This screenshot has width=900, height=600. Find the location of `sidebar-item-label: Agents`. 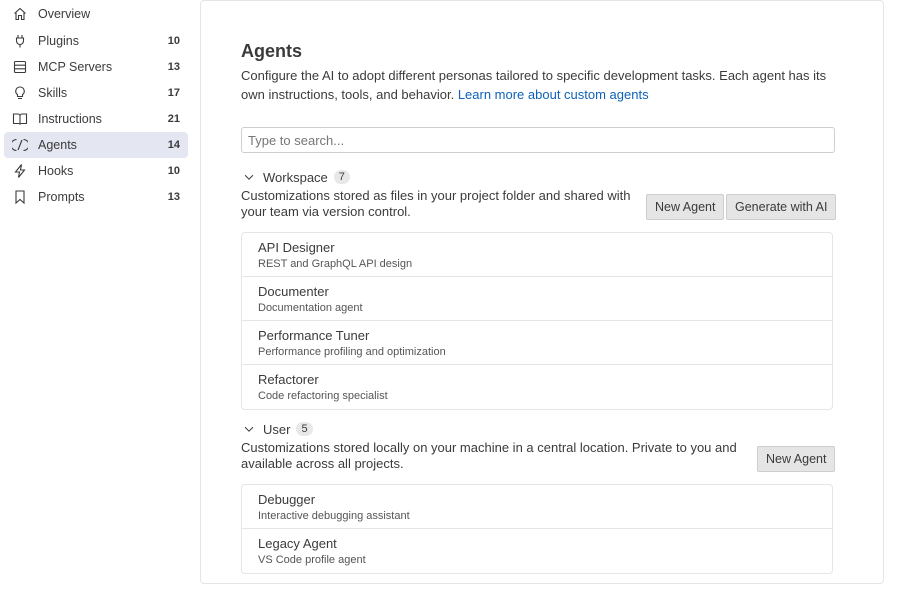

sidebar-item-label: Agents is located at coordinates (57, 145).